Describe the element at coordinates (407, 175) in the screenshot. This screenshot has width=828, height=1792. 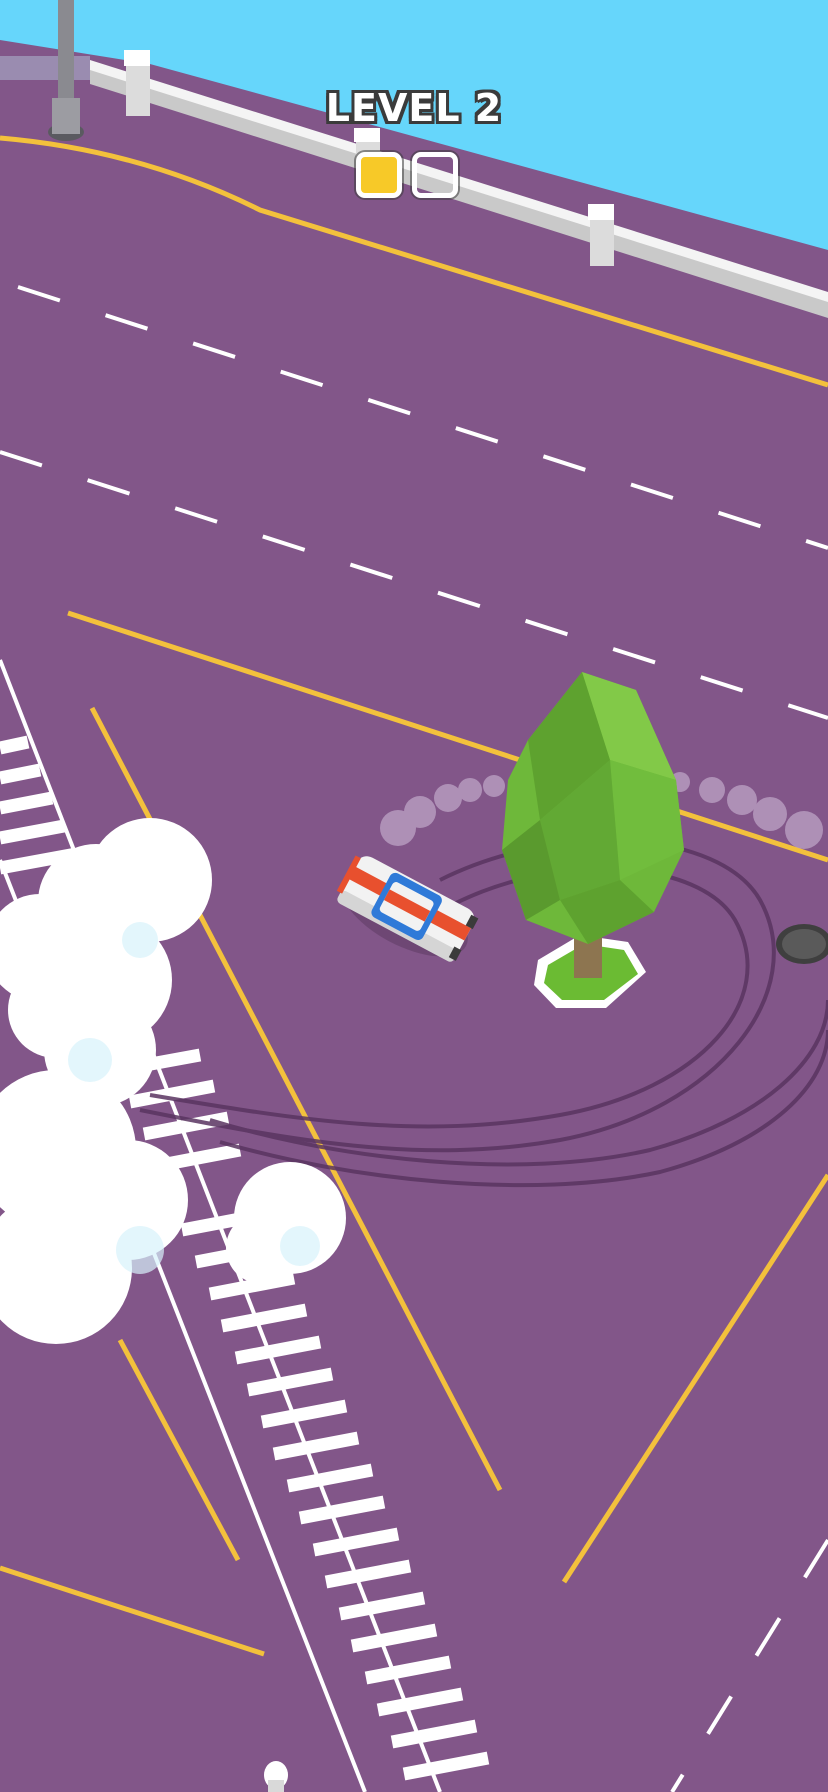
I see `level-progress` at that location.